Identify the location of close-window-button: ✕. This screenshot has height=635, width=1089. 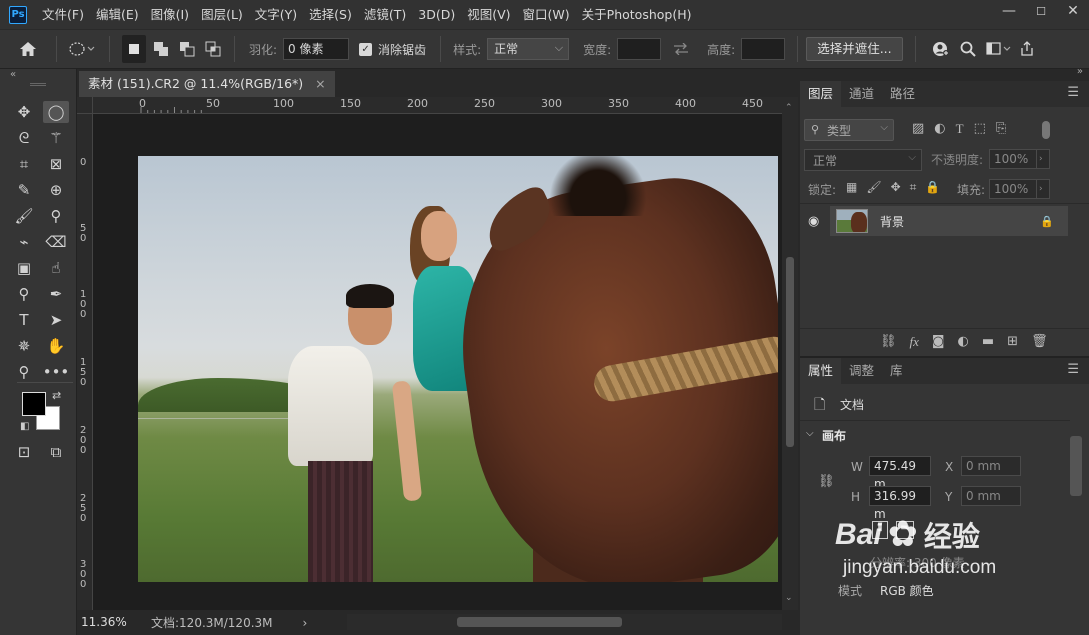
(1073, 11).